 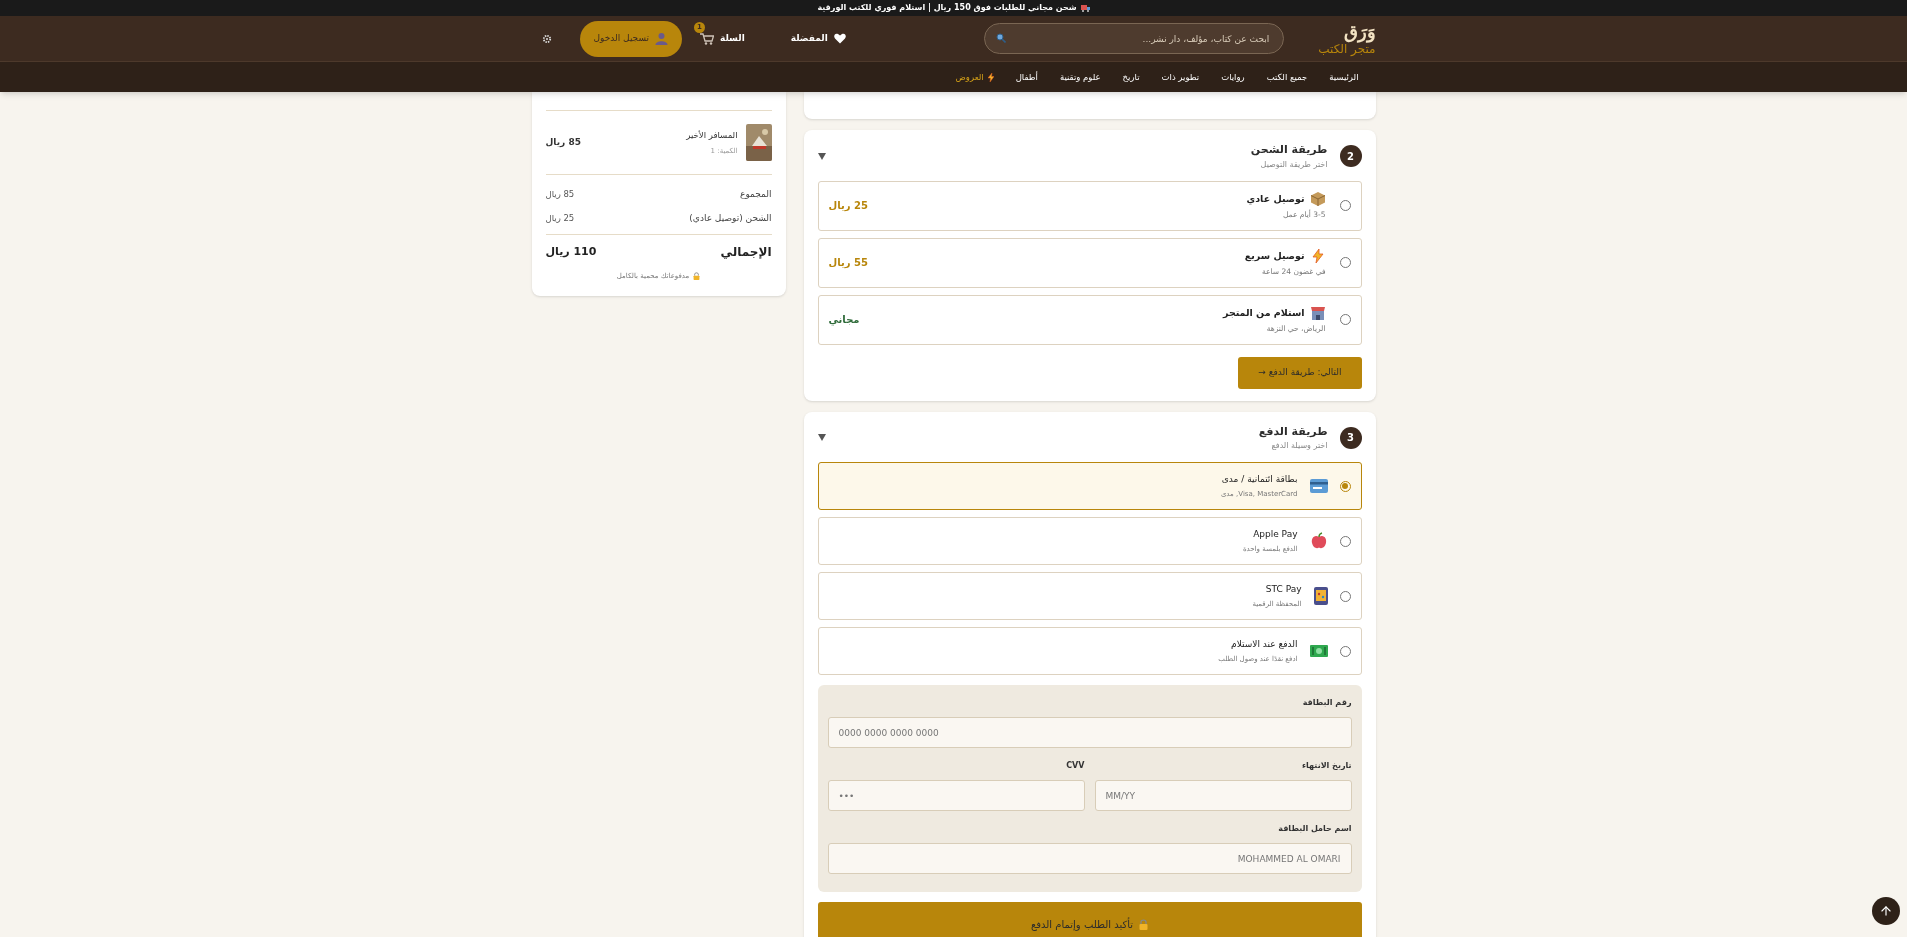 What do you see at coordinates (1320, 596) in the screenshot?
I see `phone-icon` at bounding box center [1320, 596].